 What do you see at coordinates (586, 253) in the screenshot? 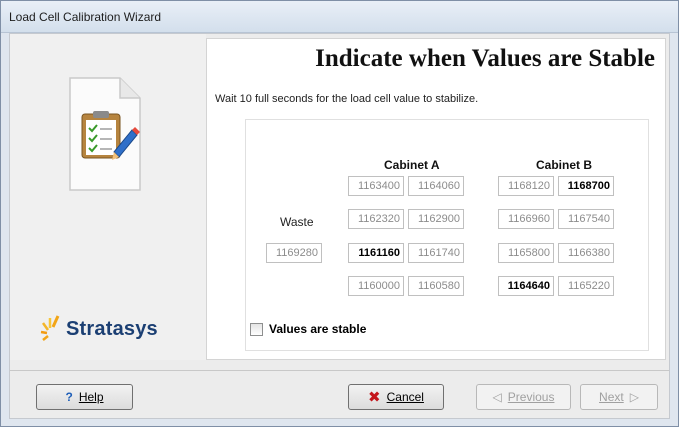
I see `cabinet-b-value-field: 1166380` at bounding box center [586, 253].